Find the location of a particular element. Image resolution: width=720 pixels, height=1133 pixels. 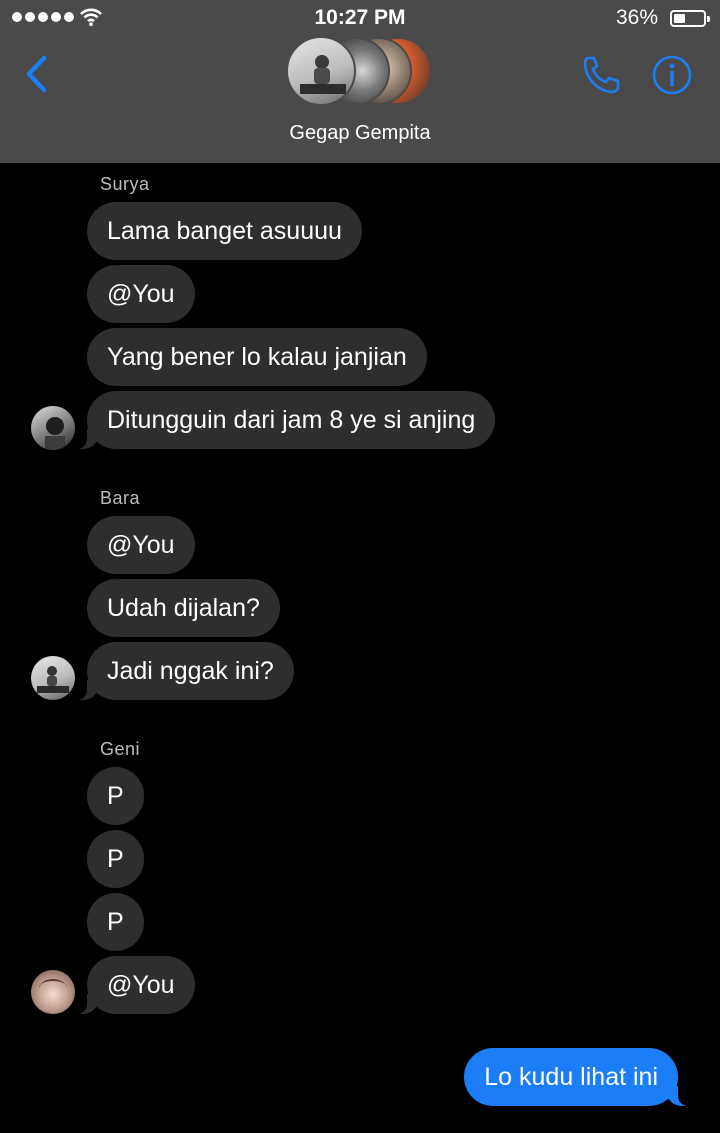

message-text: Udah dijalan? is located at coordinates (183, 608).